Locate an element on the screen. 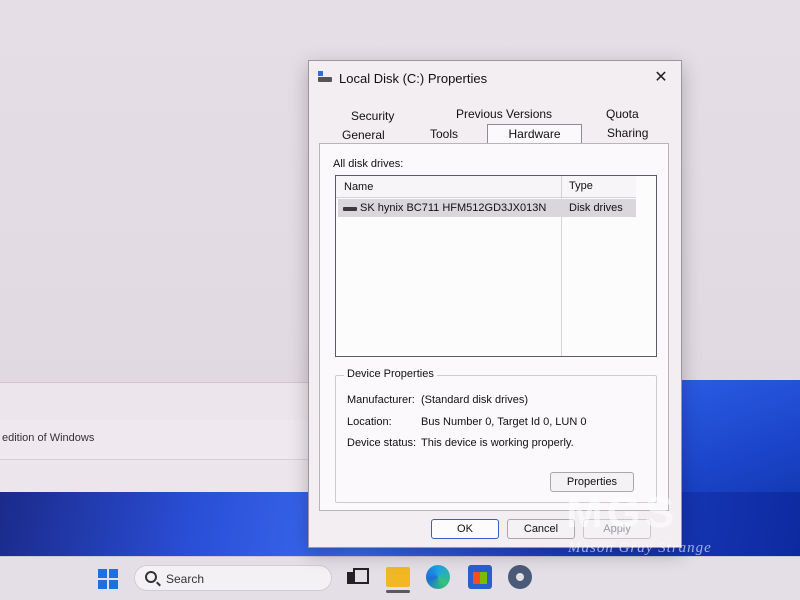 Image resolution: width=800 pixels, height=600 pixels. device-properties-title: Device Properties is located at coordinates (390, 374).